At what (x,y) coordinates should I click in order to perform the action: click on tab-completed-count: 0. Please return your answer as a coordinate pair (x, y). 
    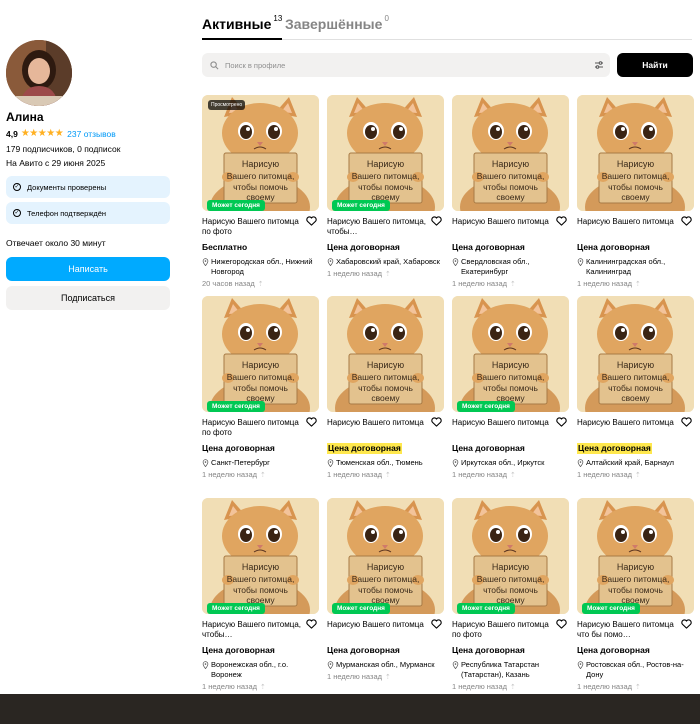
    Looking at the image, I should click on (386, 18).